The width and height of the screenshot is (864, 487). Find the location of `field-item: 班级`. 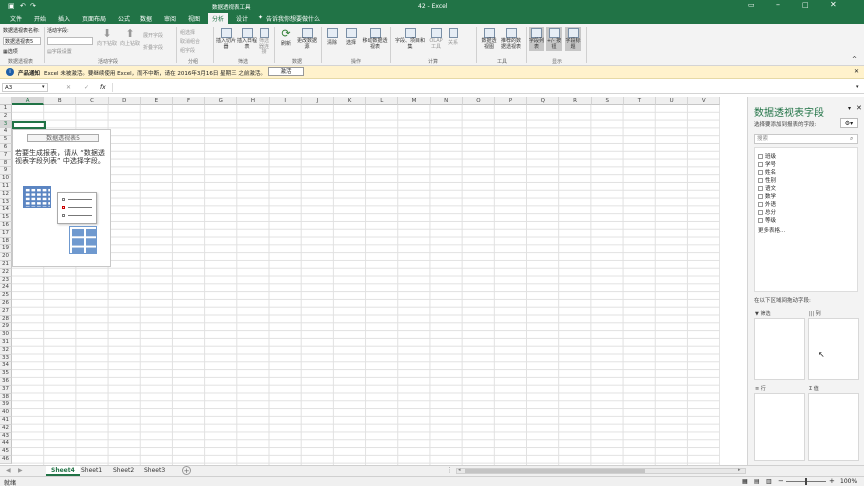

field-item: 班级 is located at coordinates (807, 157).